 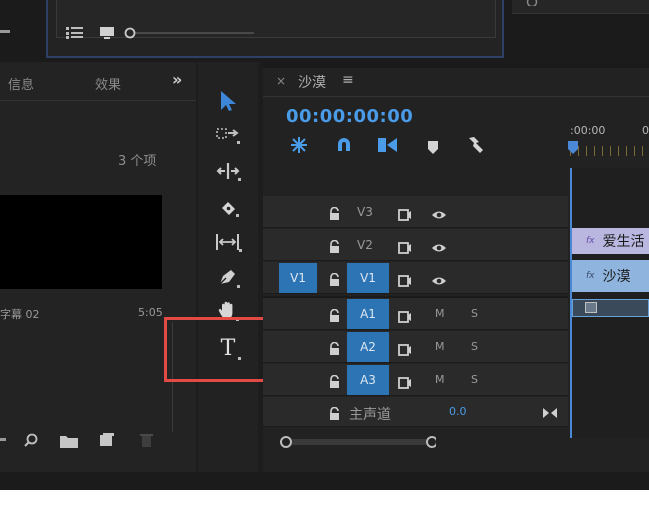 I want to click on go-to-end-icon, so click(x=550, y=413).